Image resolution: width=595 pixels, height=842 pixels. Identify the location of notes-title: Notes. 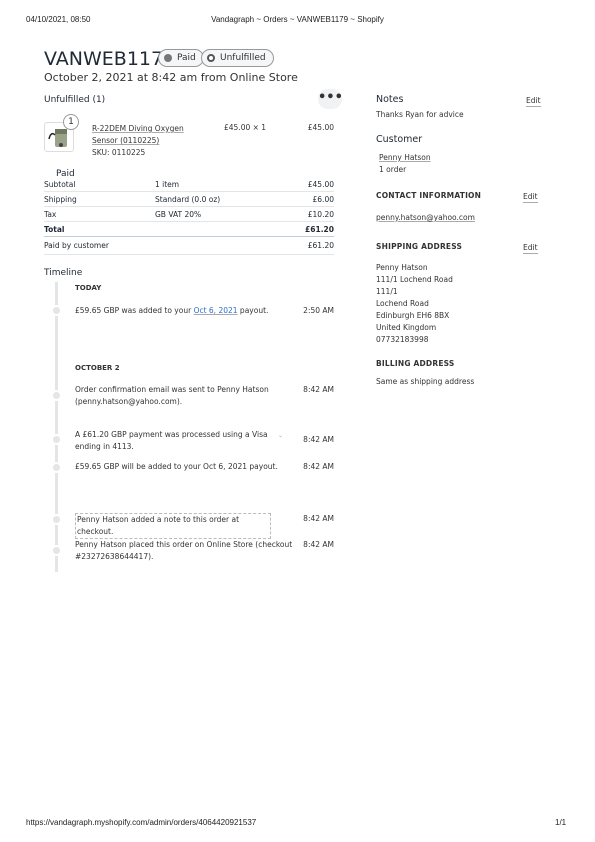
(390, 99).